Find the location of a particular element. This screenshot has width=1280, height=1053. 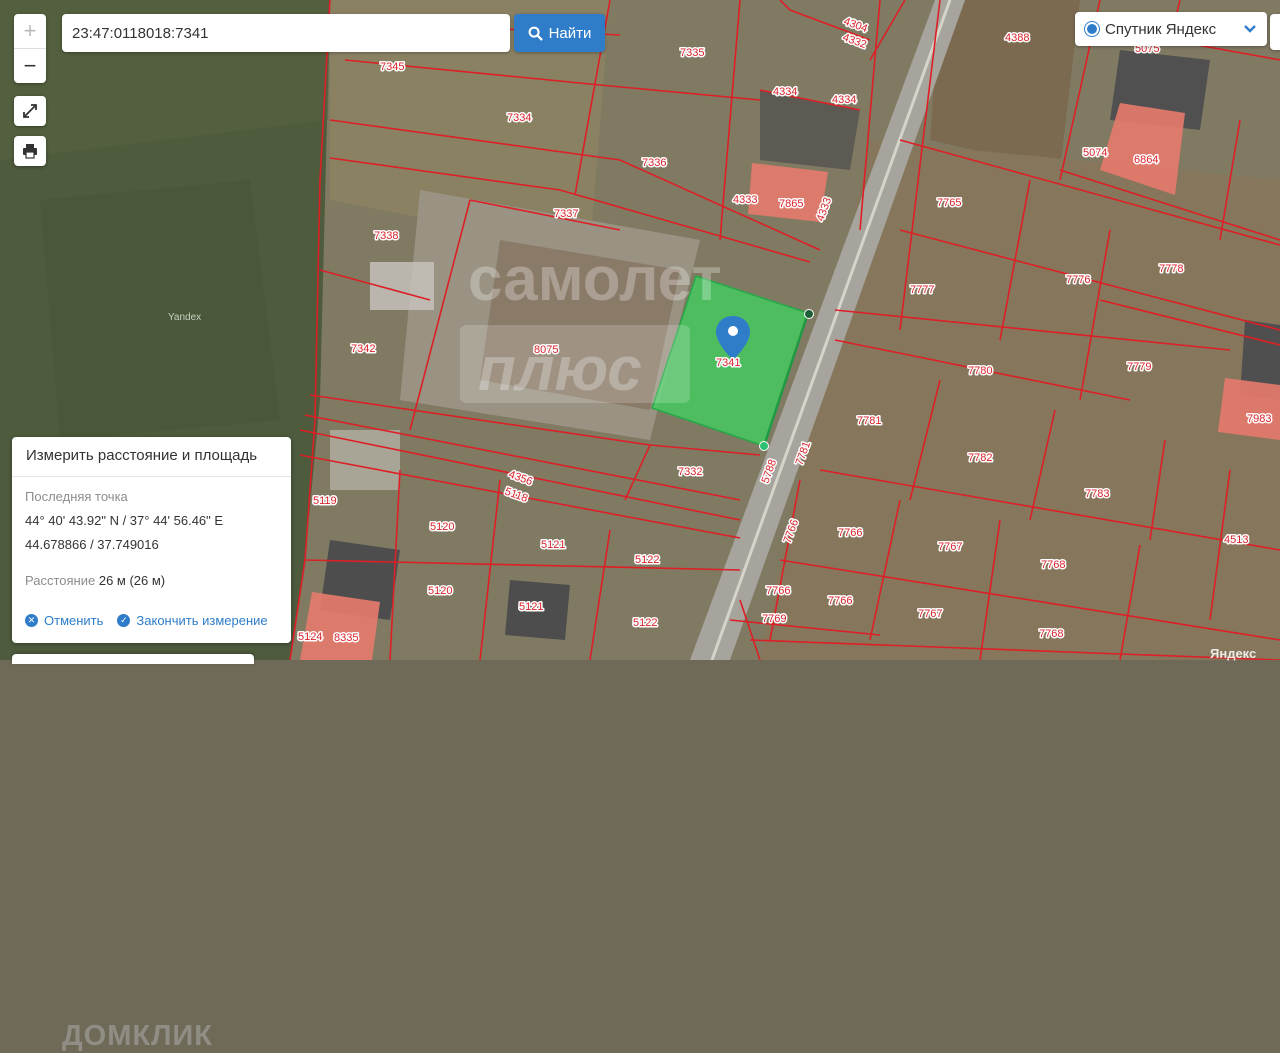

parcel-number-label: 5124 is located at coordinates (310, 637).